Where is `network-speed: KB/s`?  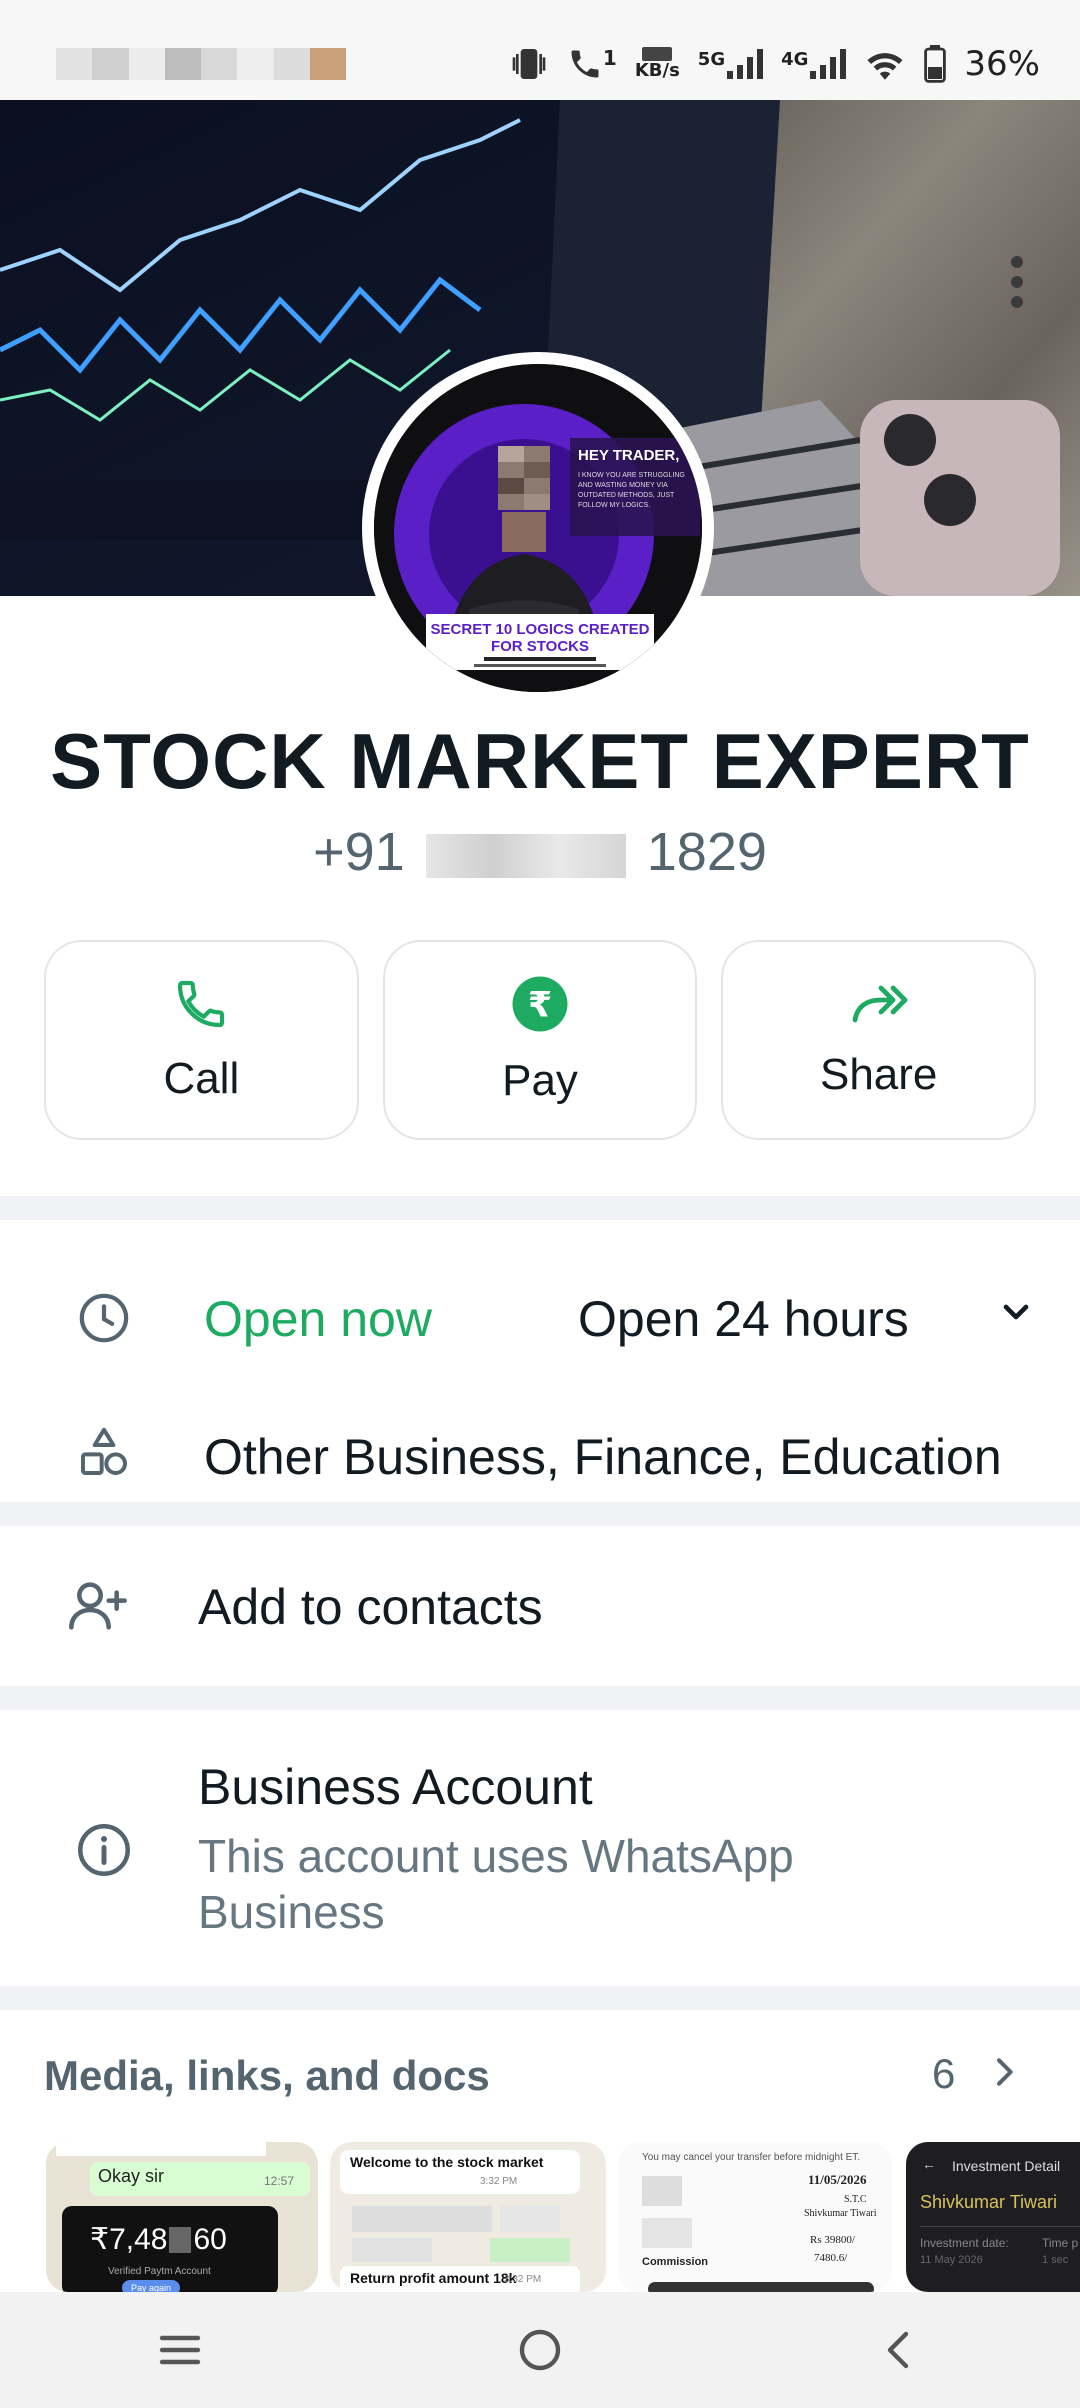
network-speed: KB/s is located at coordinates (657, 64).